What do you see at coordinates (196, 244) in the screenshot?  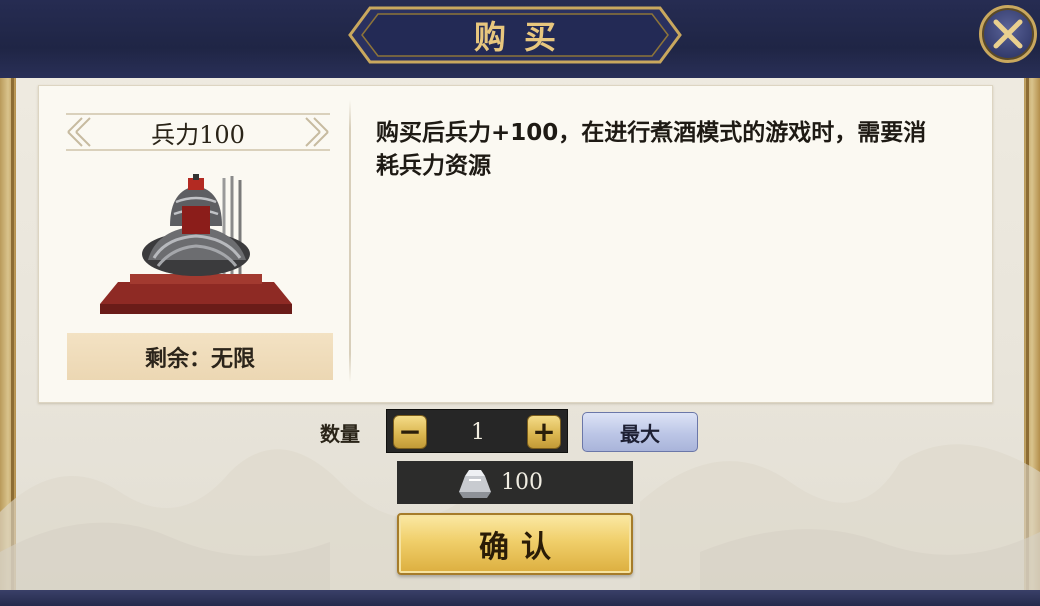 I see `armor-item-image` at bounding box center [196, 244].